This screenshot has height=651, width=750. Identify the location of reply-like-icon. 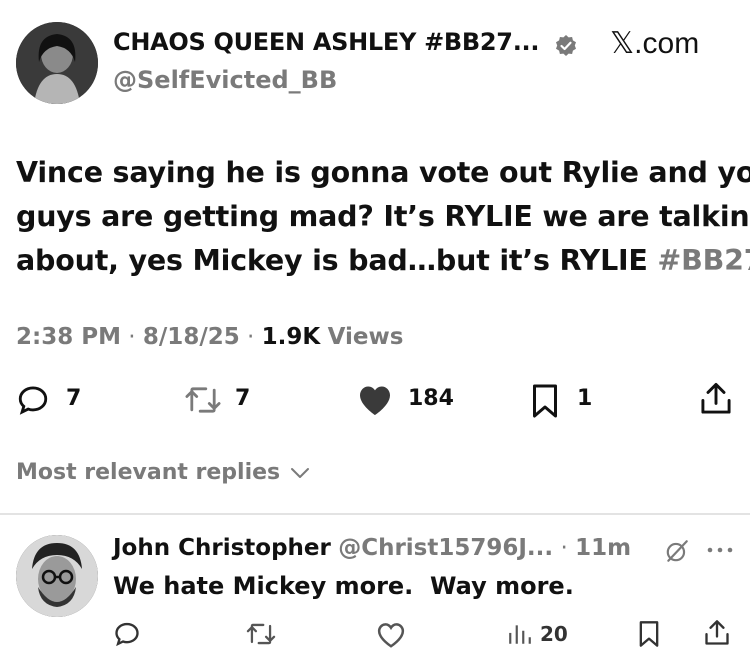
(391, 635).